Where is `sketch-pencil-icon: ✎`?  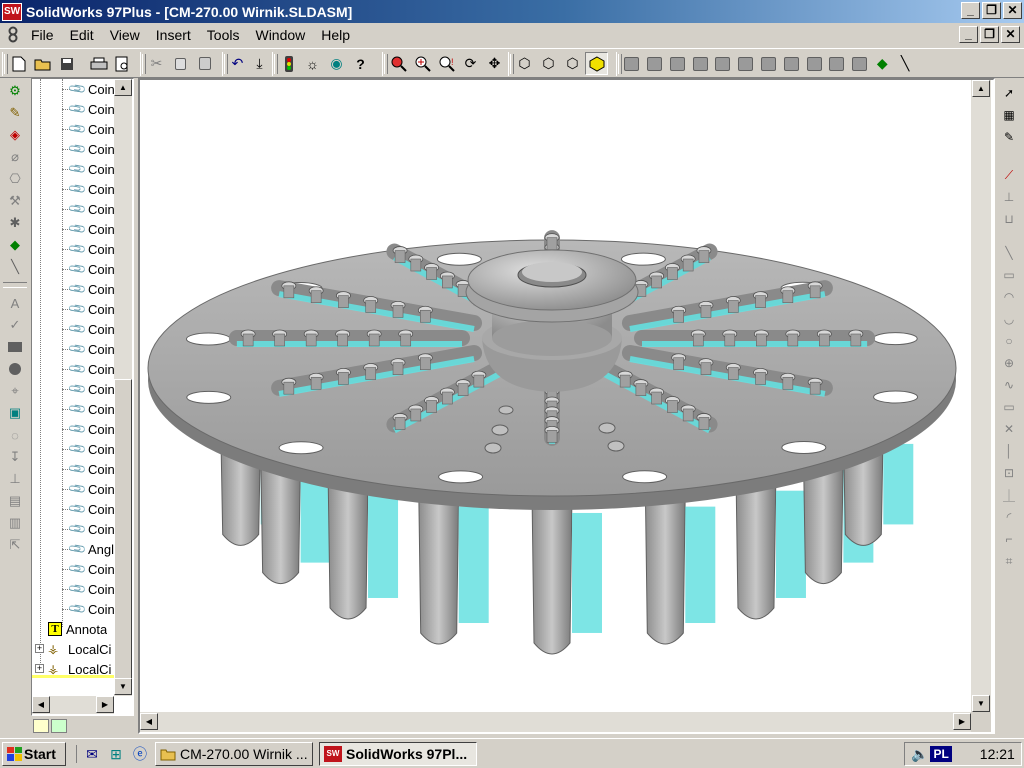 sketch-pencil-icon: ✎ is located at coordinates (1009, 137).